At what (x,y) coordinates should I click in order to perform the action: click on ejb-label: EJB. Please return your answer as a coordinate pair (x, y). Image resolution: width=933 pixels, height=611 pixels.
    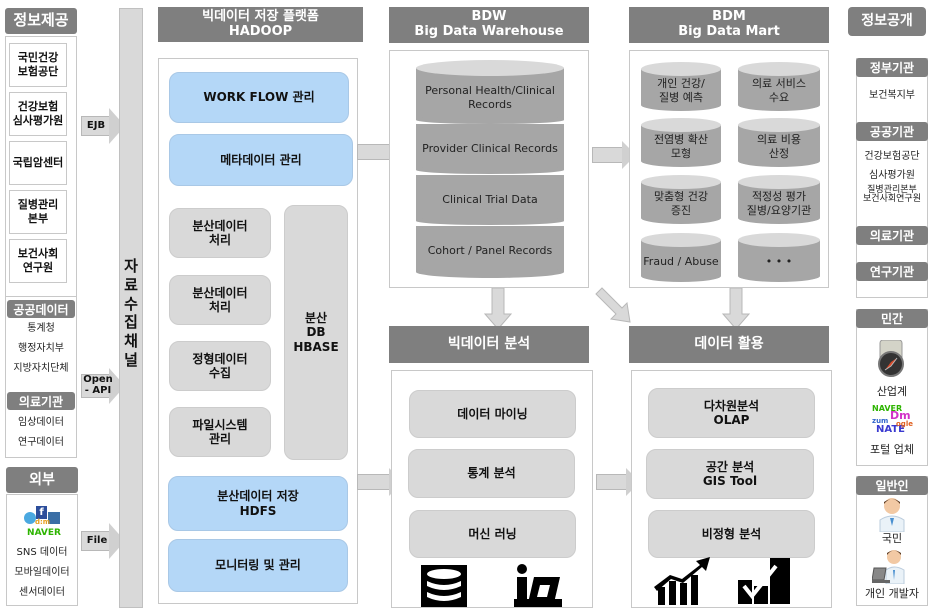
    Looking at the image, I should click on (96, 125).